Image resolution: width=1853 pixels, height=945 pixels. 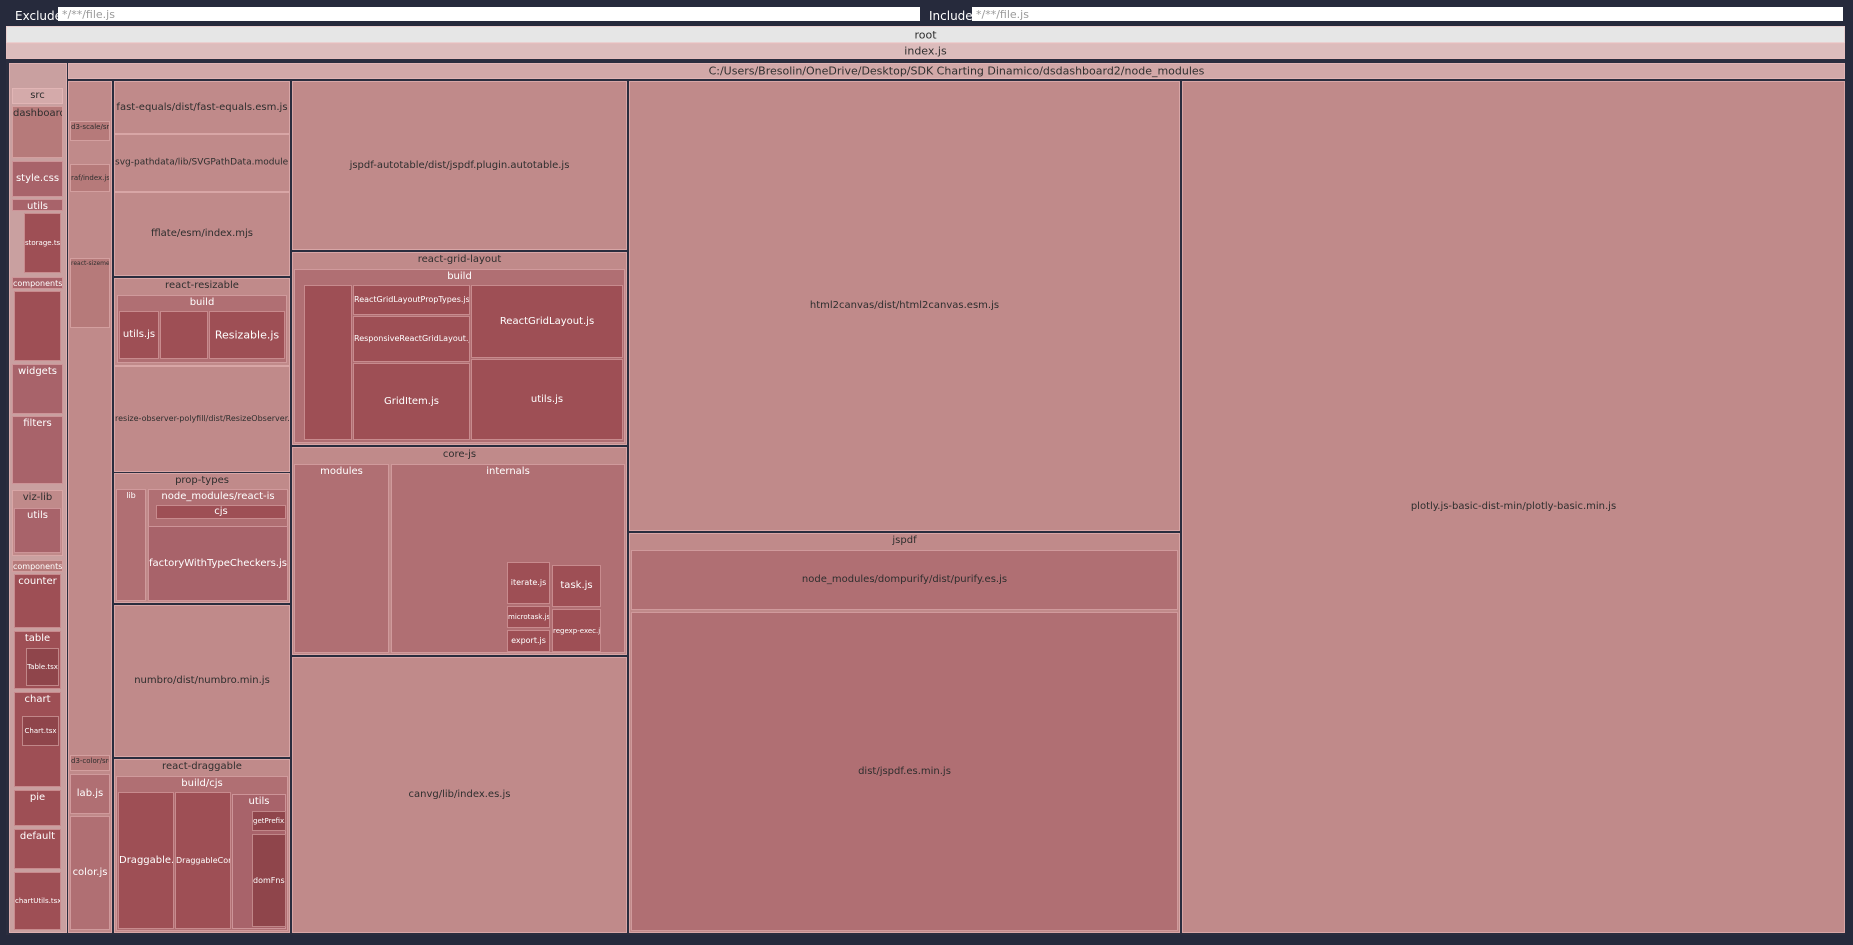 What do you see at coordinates (37, 326) in the screenshot?
I see `components-files` at bounding box center [37, 326].